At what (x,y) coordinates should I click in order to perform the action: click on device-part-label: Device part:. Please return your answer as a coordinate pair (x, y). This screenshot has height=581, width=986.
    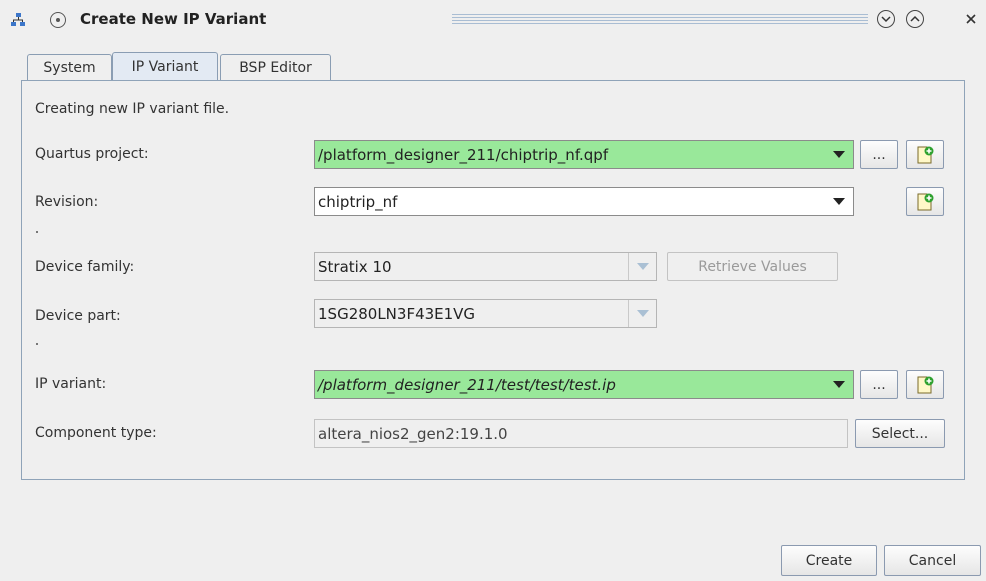
    Looking at the image, I should click on (78, 316).